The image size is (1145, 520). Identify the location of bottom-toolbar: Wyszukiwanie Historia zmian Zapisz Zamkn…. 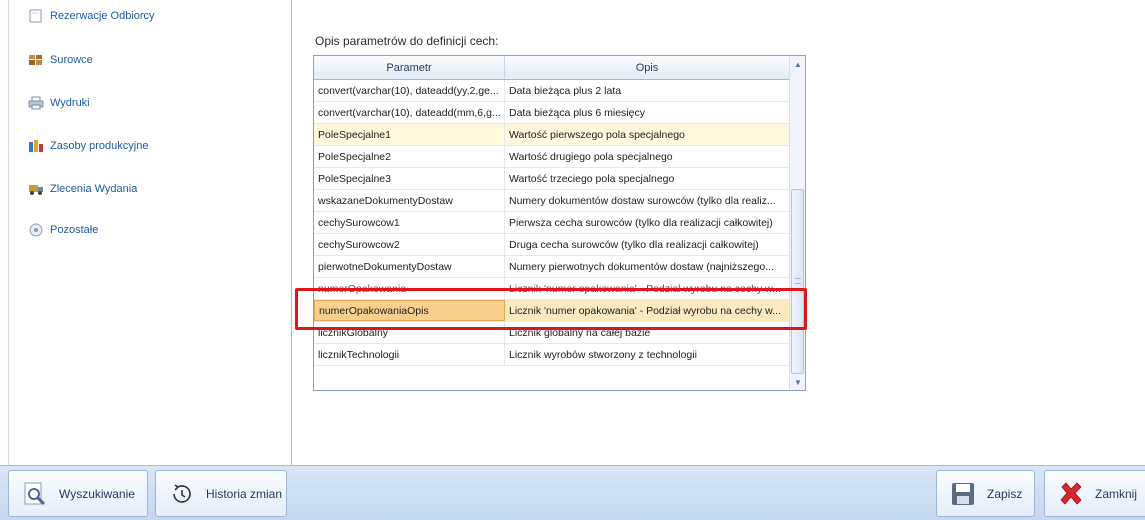
(572, 492).